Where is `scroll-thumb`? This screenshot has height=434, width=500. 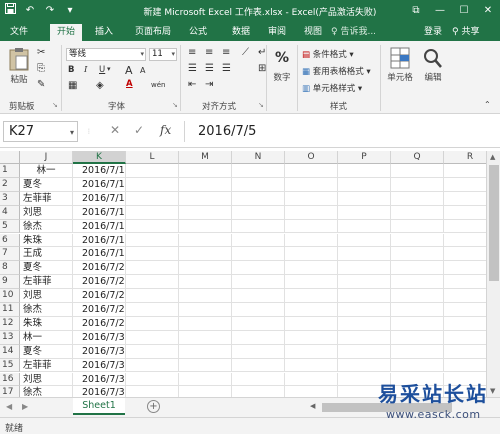 scroll-thumb is located at coordinates (494, 223).